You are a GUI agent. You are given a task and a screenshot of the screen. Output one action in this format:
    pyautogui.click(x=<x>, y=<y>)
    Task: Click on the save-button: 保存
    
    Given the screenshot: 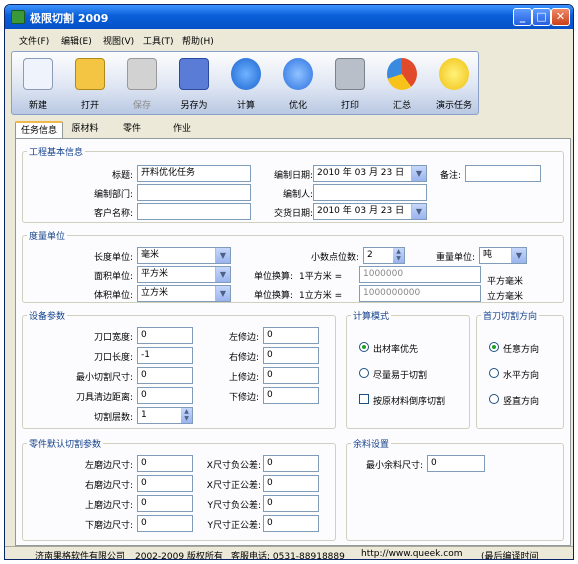 What is the action you would take?
    pyautogui.click(x=142, y=85)
    